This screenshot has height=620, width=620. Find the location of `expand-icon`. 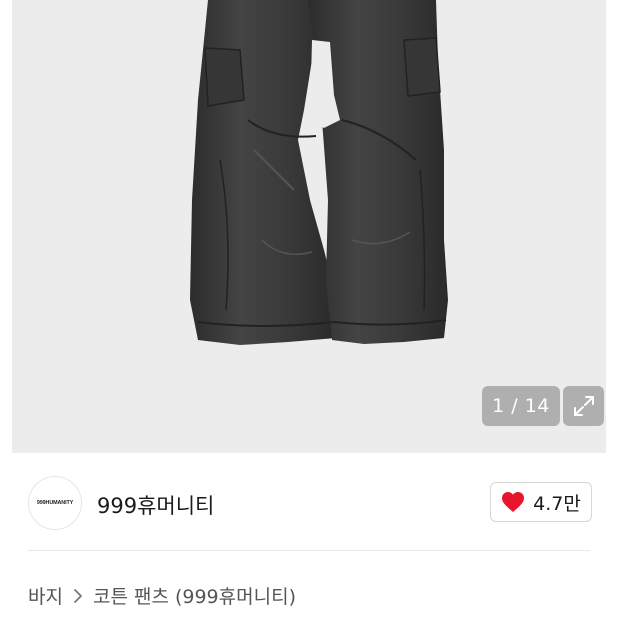

expand-icon is located at coordinates (583, 406).